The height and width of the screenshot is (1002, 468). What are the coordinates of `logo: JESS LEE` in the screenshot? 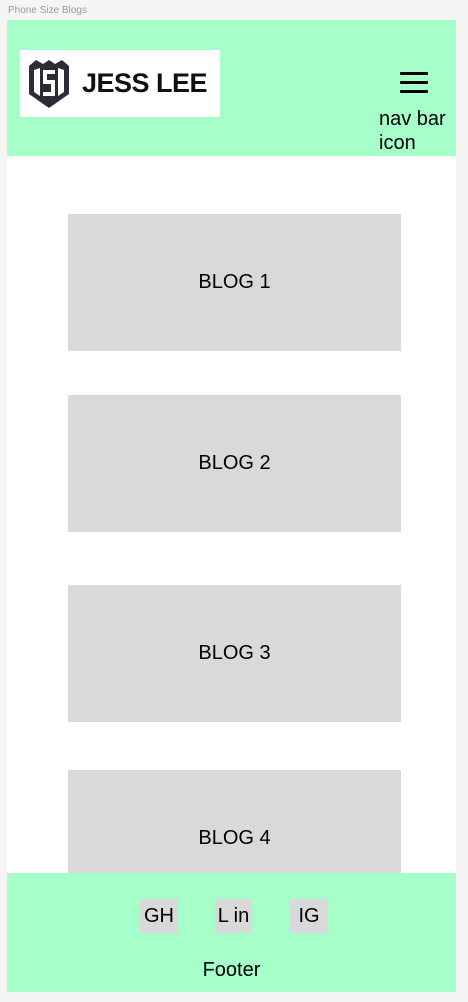 It's located at (120, 83).